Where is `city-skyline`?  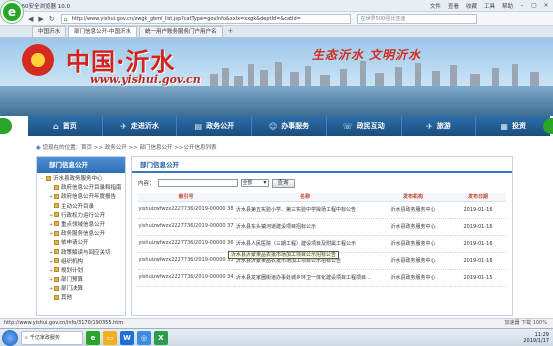
city-skyline is located at coordinates (376, 73).